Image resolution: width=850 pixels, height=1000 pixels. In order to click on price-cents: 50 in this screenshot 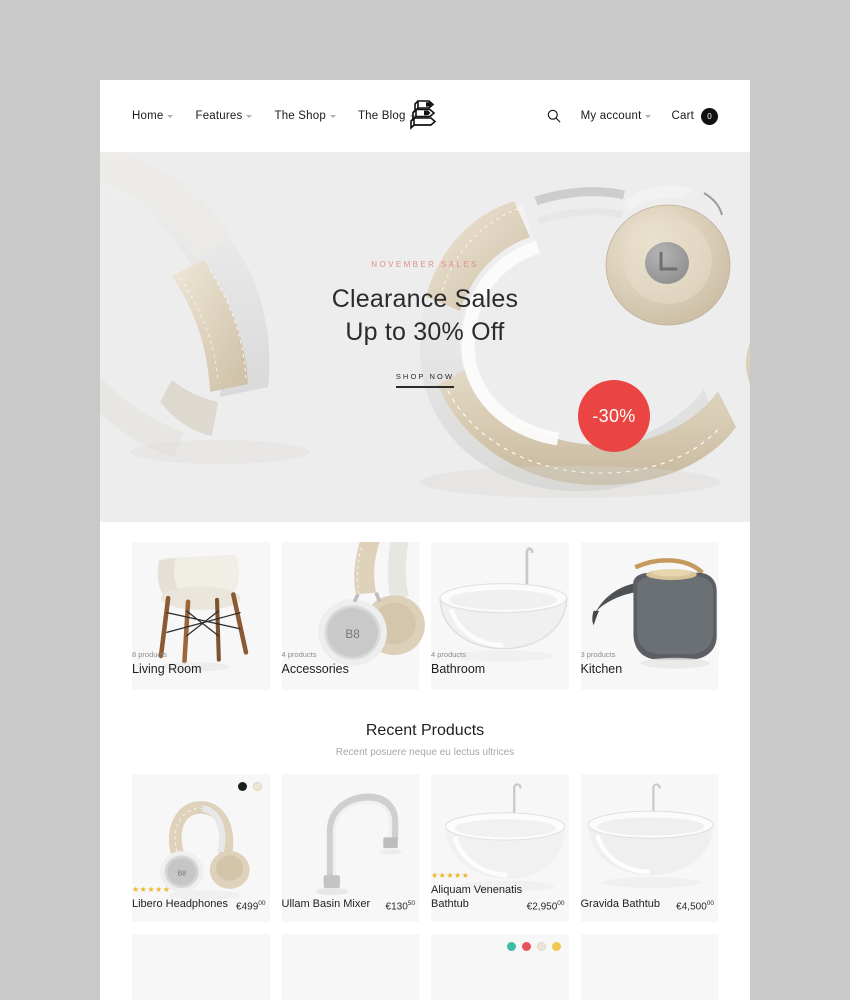, I will do `click(411, 903)`.